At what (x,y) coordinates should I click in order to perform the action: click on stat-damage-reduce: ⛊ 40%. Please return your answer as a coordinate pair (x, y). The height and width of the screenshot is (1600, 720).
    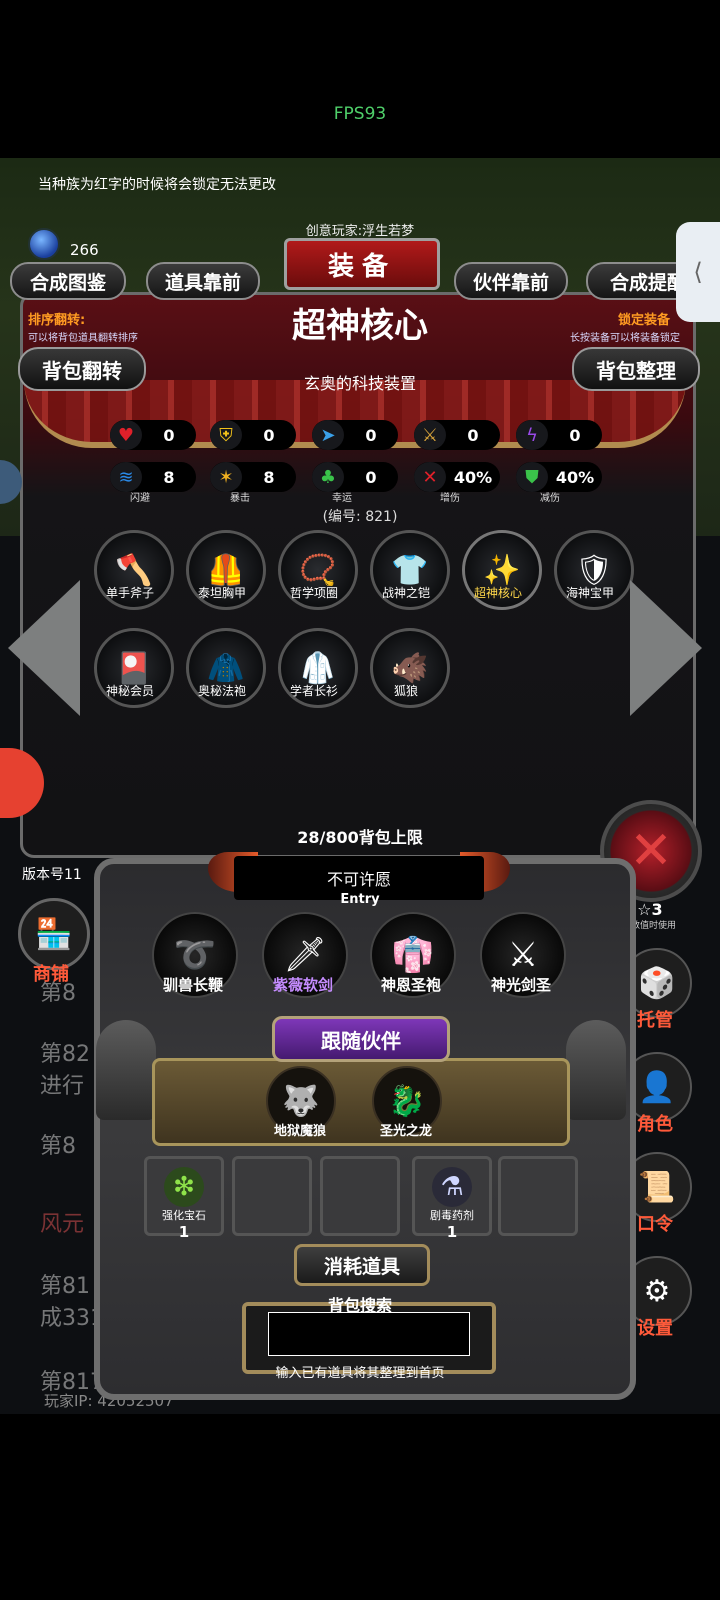
    Looking at the image, I should click on (559, 477).